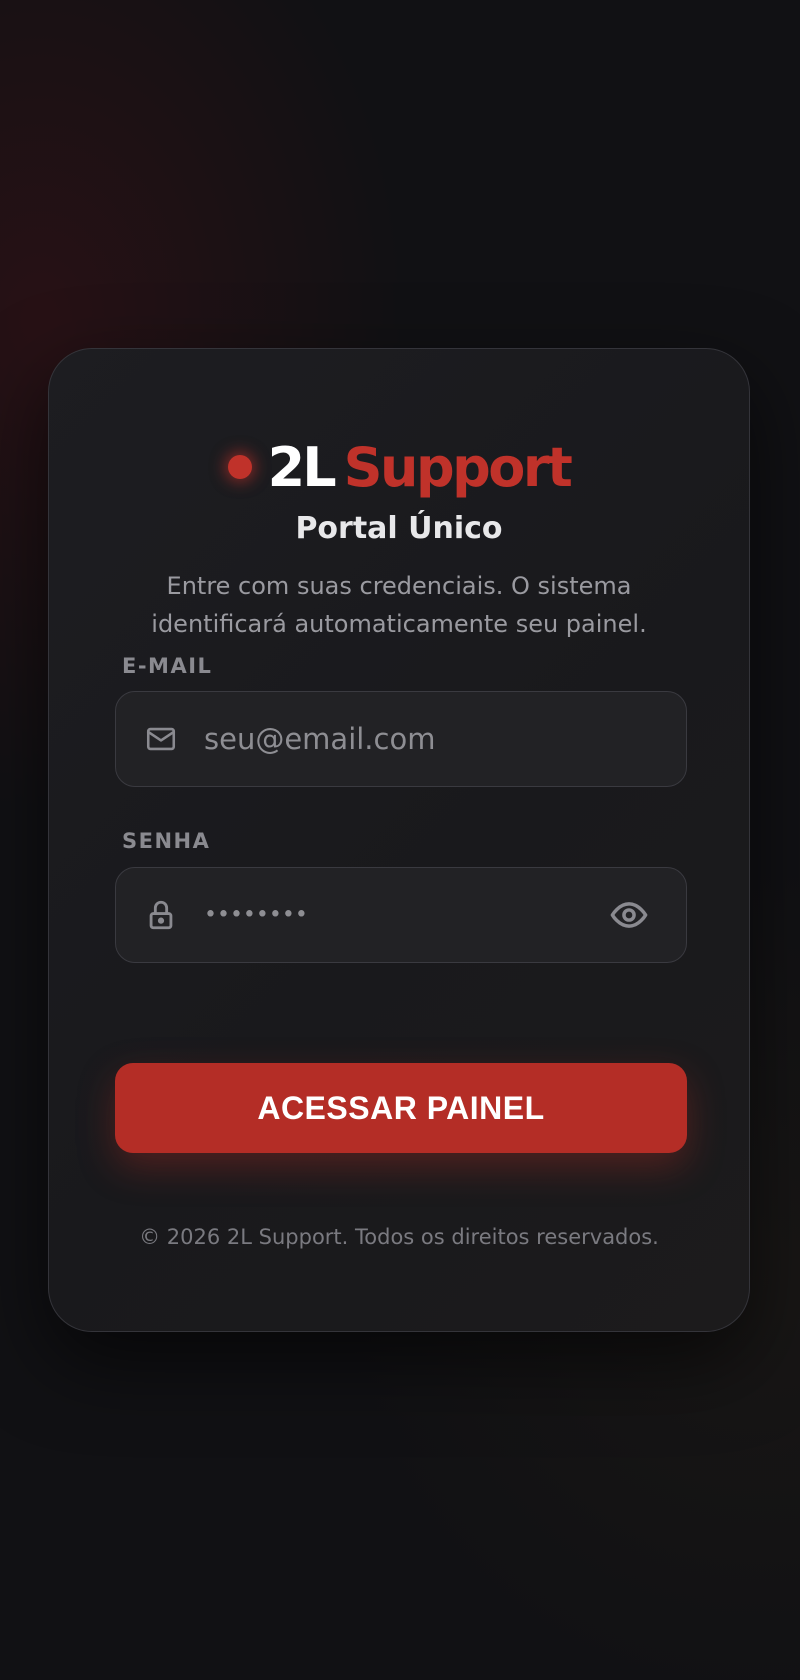  I want to click on brand-dot-icon, so click(239, 467).